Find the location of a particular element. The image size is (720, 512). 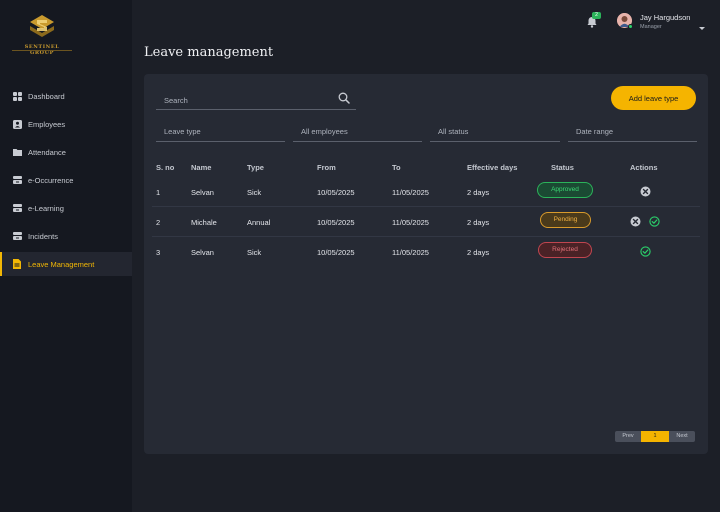

sidebar-item-label: Dashboard is located at coordinates (46, 96).